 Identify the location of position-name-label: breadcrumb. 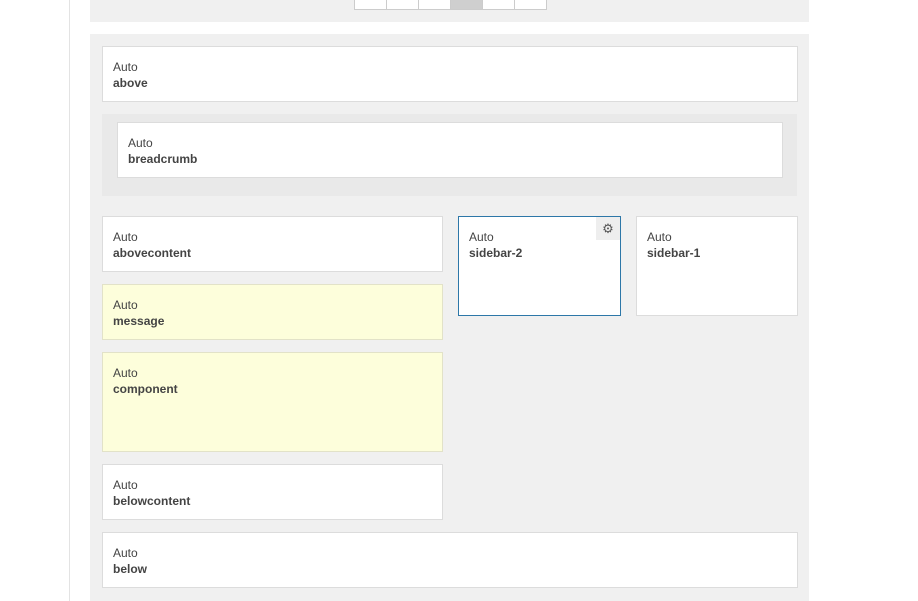
(163, 159).